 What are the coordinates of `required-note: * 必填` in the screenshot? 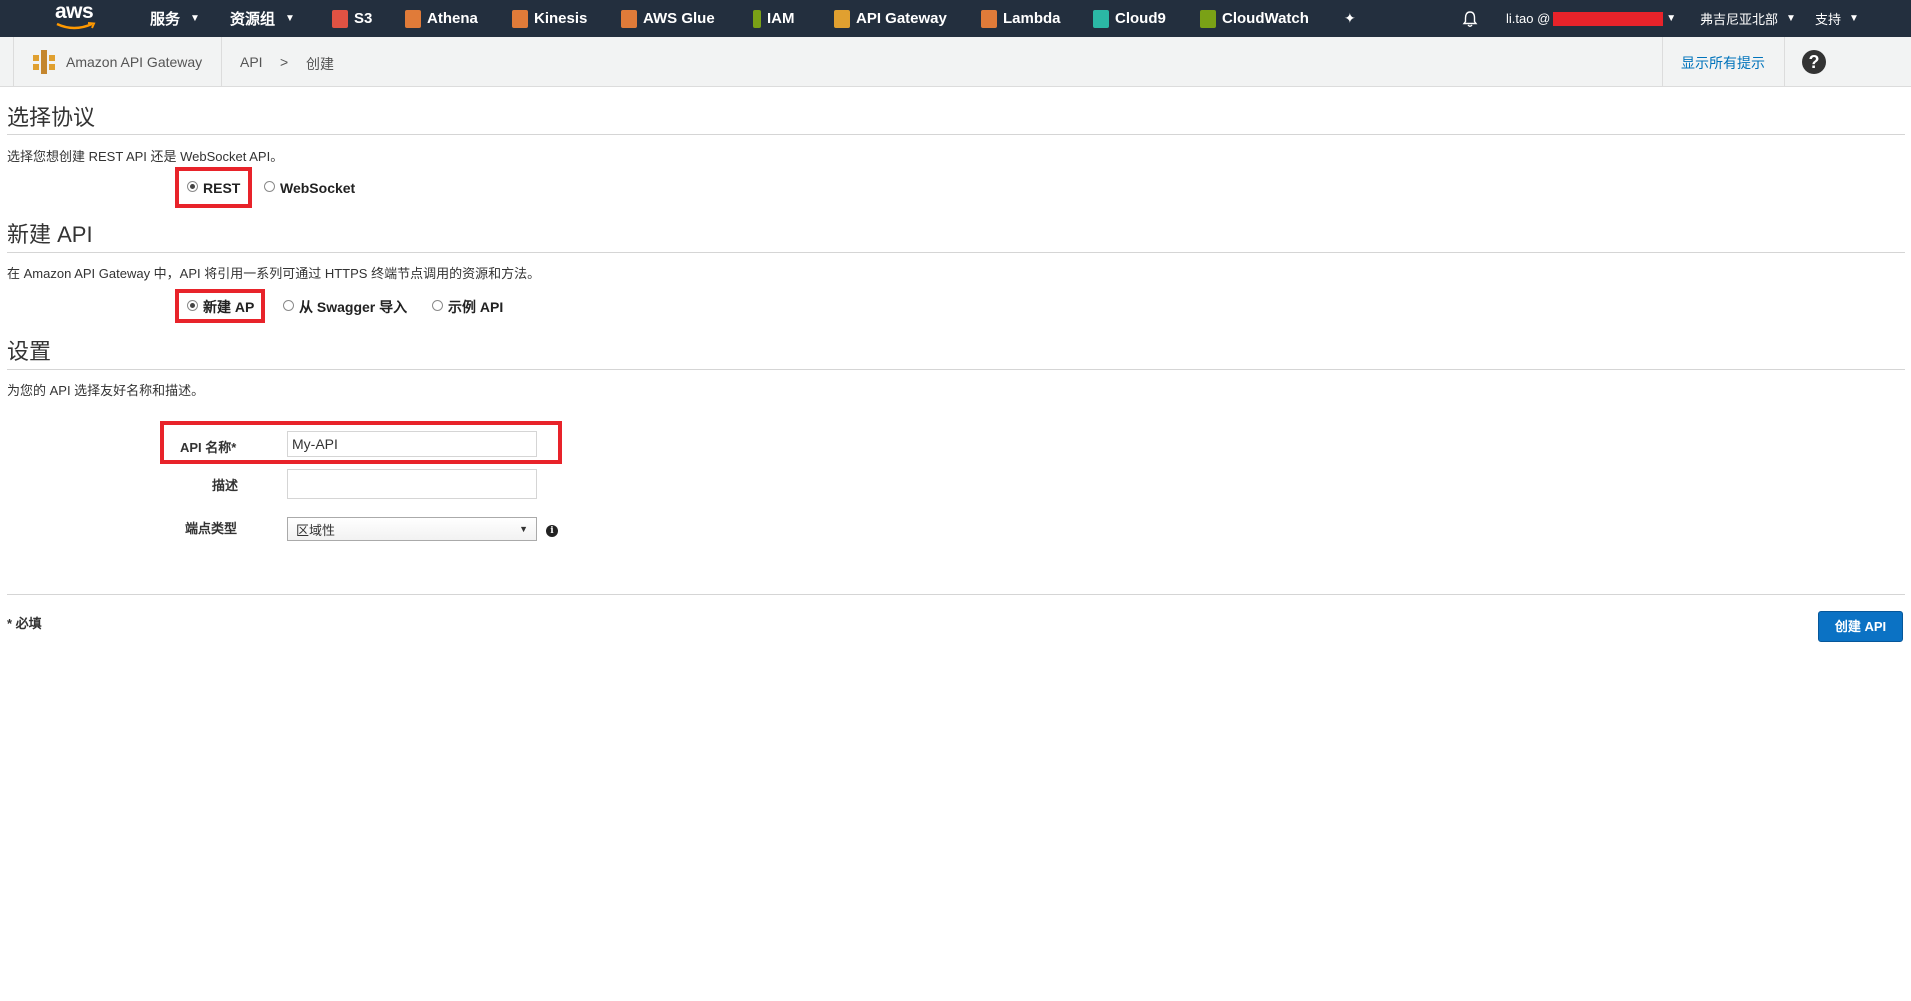 It's located at (24, 623).